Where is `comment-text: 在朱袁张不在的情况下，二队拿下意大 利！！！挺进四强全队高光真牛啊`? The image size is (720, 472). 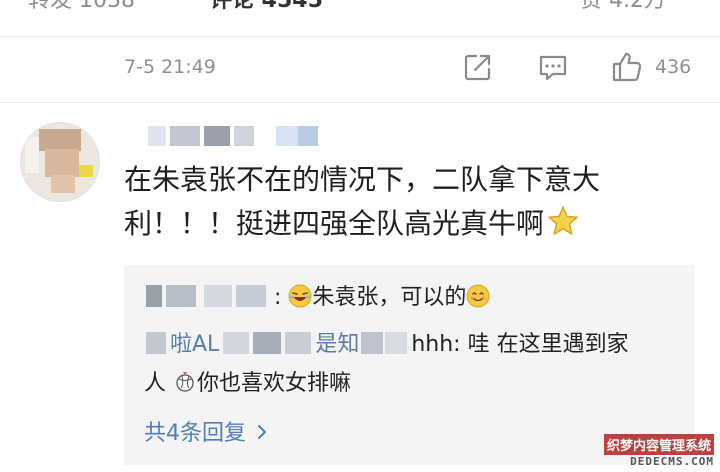
comment-text: 在朱袁张不在的情况下，二队拿下意大 利！！！挺进四强全队高光真牛啊 is located at coordinates (404, 202).